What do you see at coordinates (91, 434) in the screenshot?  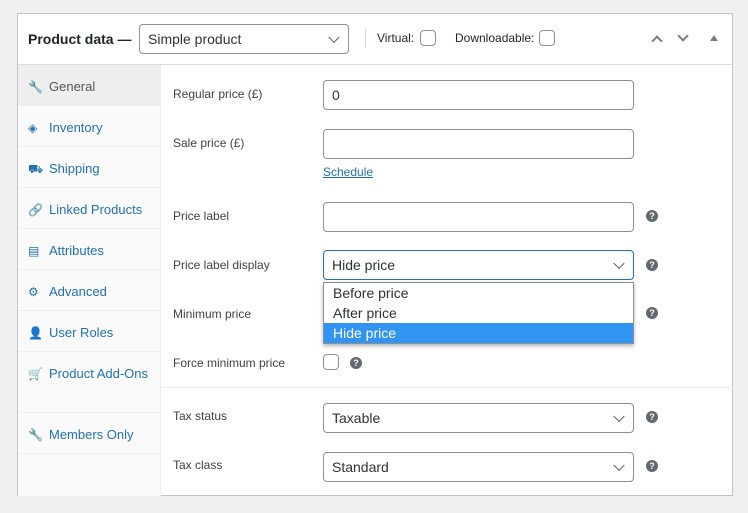 I see `tab-label: Members Only` at bounding box center [91, 434].